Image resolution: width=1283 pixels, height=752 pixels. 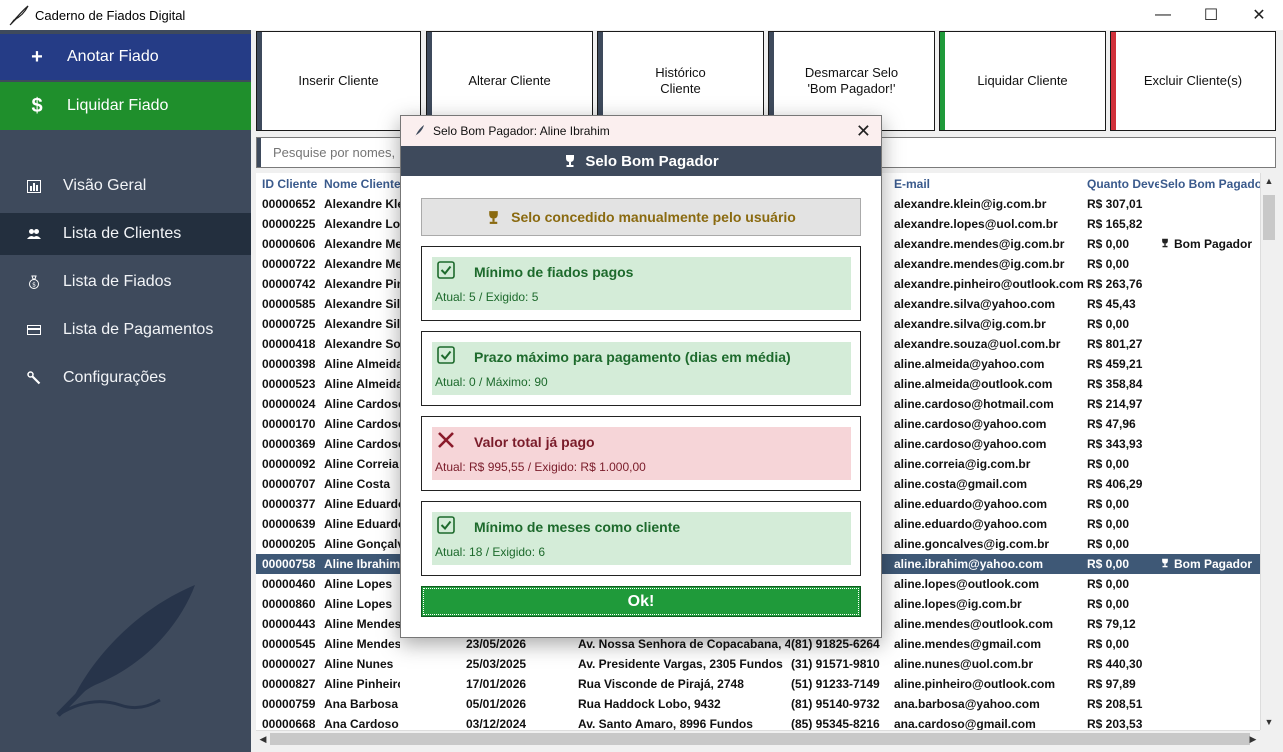 I want to click on button-label: Histórico Cliente, so click(x=680, y=80).